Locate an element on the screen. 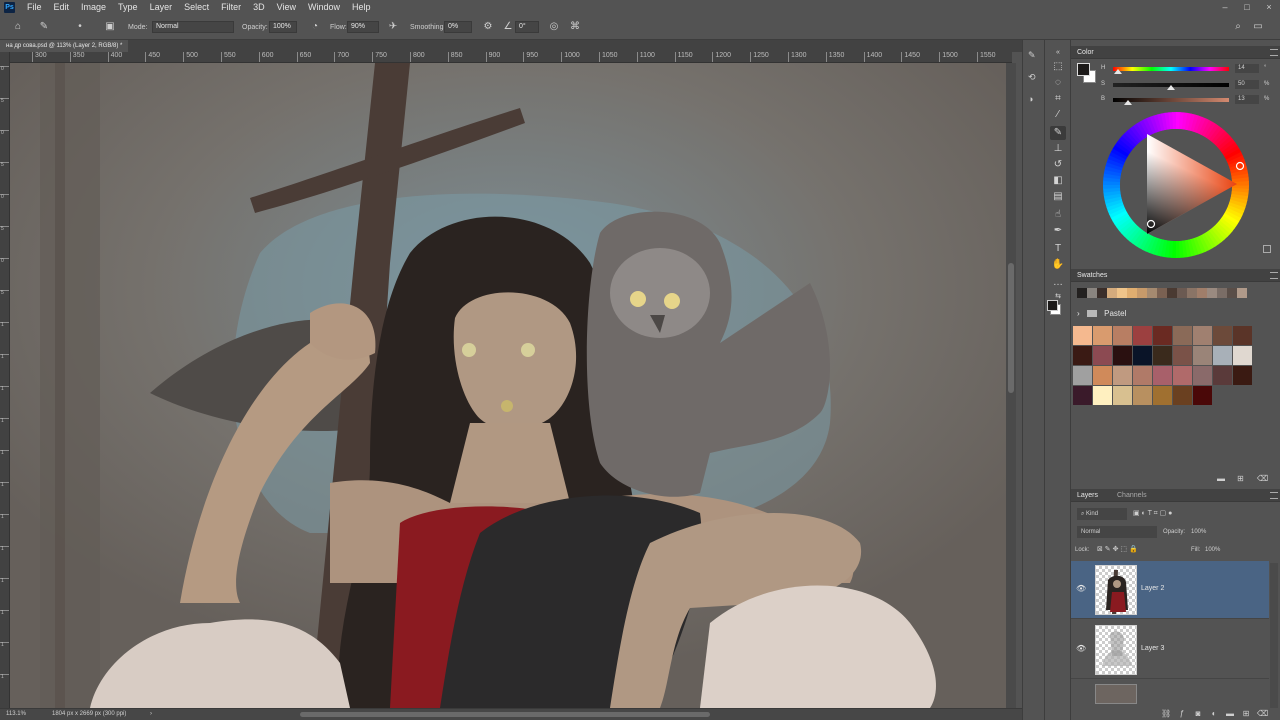 This screenshot has width=1280, height=720. angle-field: 0° is located at coordinates (527, 27).